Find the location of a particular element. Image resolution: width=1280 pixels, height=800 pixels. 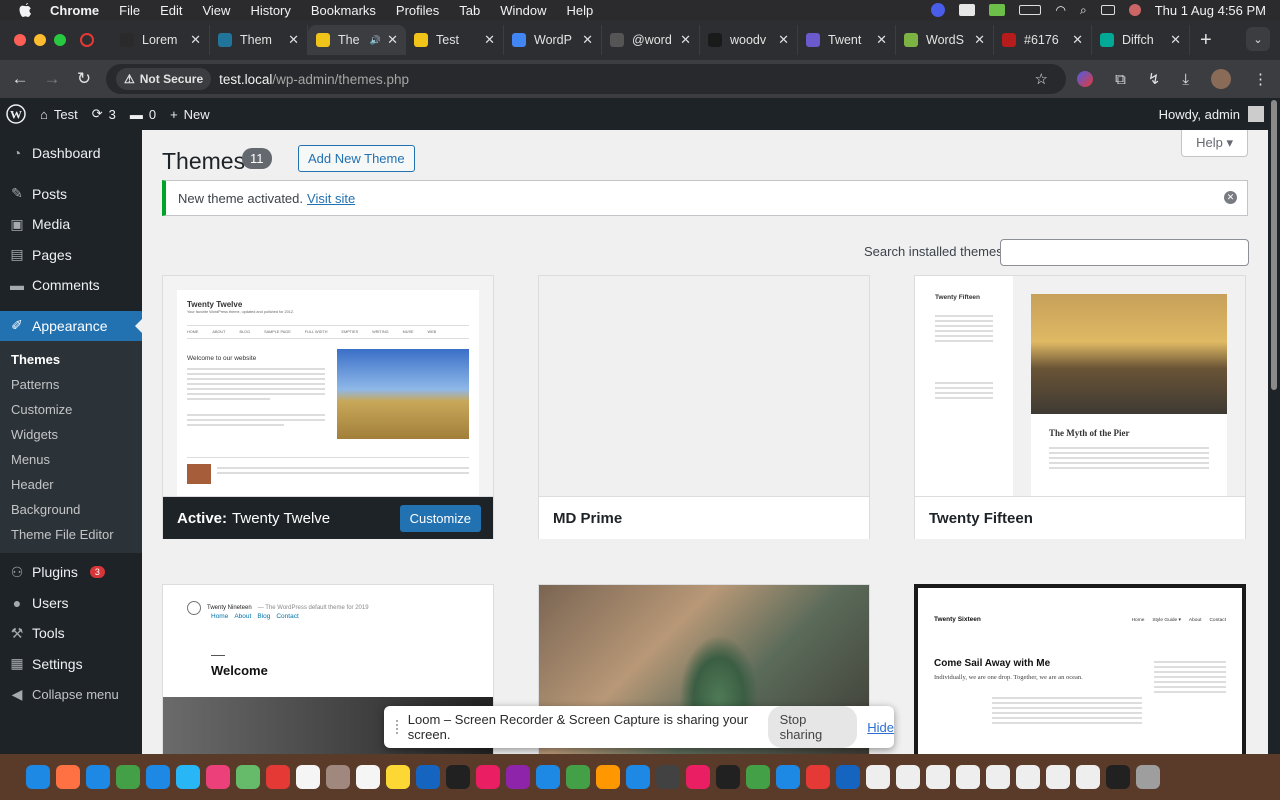

menu-edit: Edit is located at coordinates (171, 10).